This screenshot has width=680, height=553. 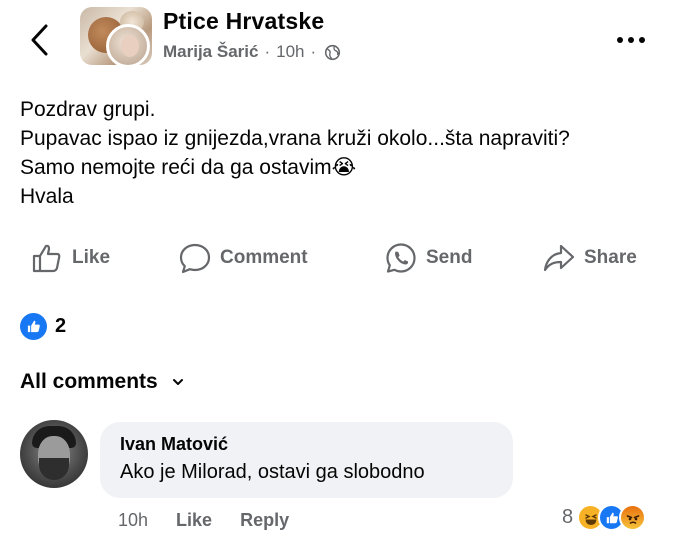 I want to click on comment-icon, so click(x=195, y=258).